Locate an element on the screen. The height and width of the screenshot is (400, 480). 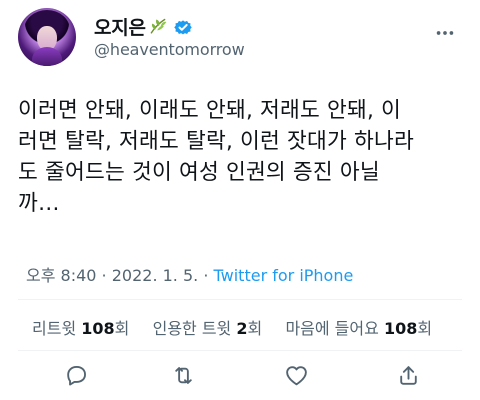
like-button is located at coordinates (296, 377).